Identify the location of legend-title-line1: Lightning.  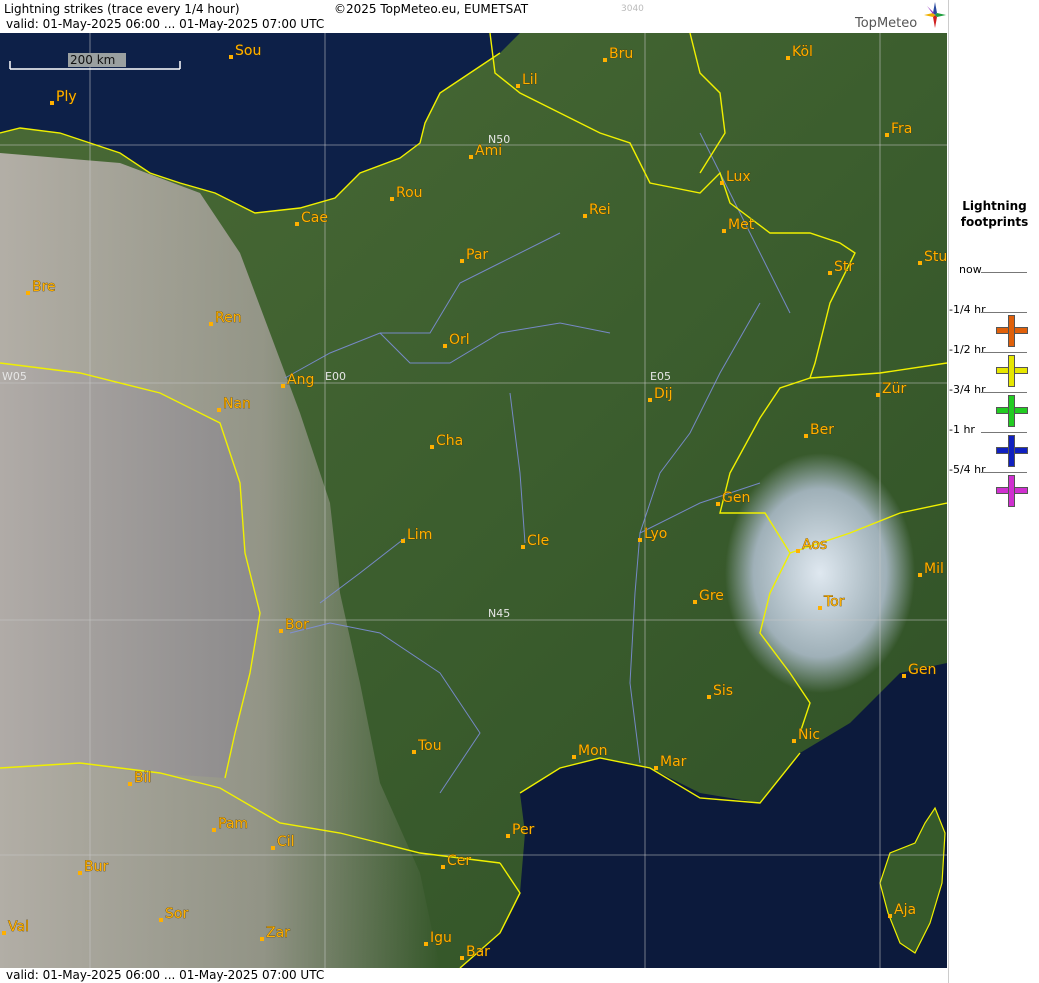
(994, 206).